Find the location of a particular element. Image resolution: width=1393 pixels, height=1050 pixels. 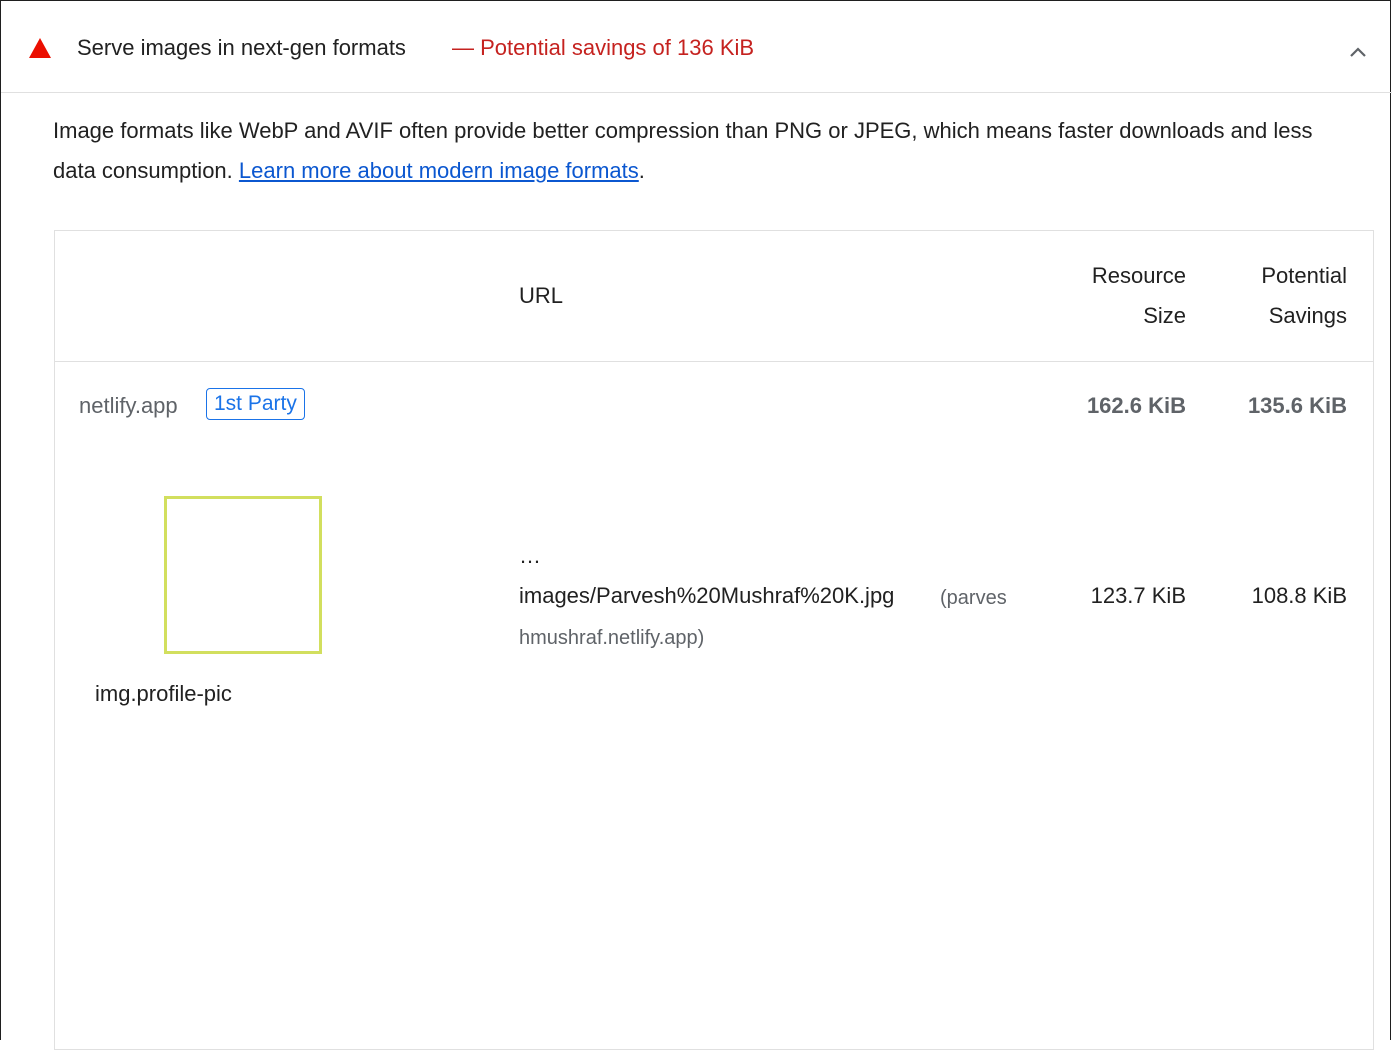

group-potential-savings: 135.6 KiB is located at coordinates (1297, 405).